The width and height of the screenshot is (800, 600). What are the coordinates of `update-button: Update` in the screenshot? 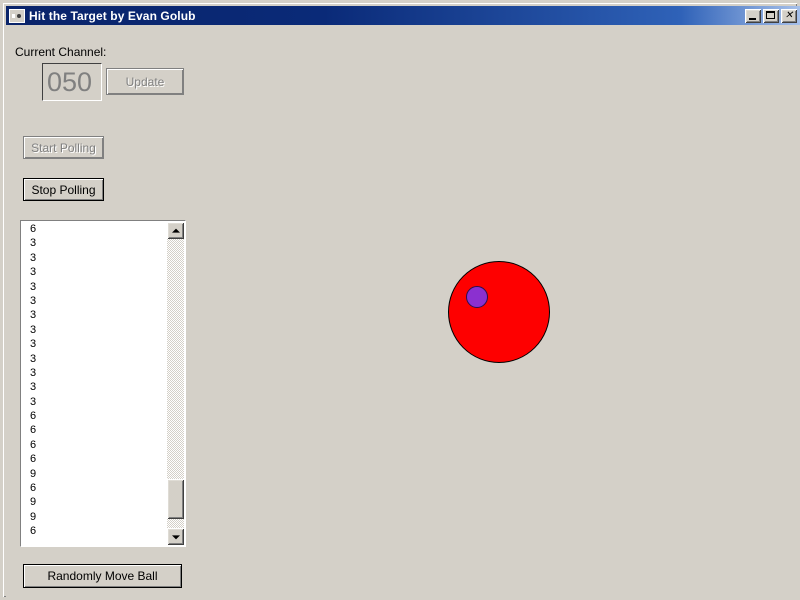 It's located at (145, 81).